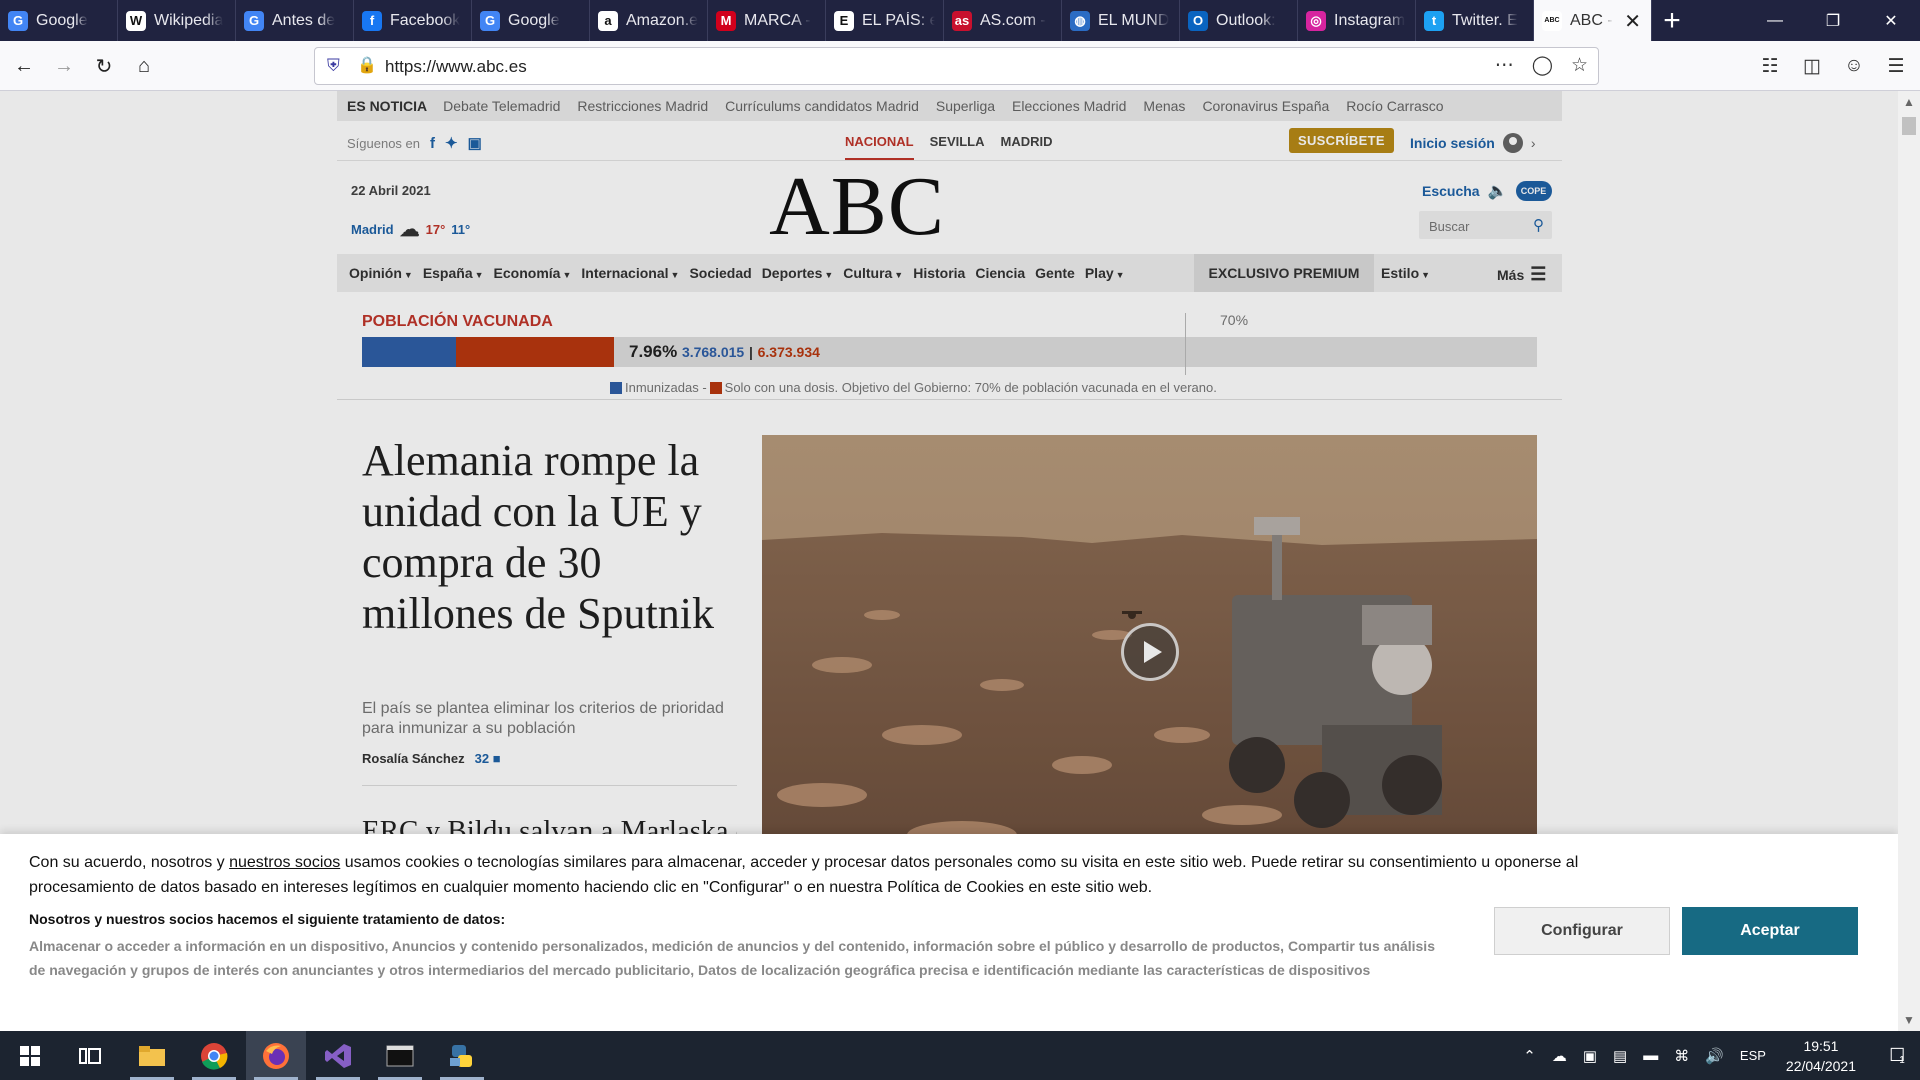 The height and width of the screenshot is (1080, 1920). Describe the element at coordinates (276, 1055) in the screenshot. I see `firefox-icon` at that location.